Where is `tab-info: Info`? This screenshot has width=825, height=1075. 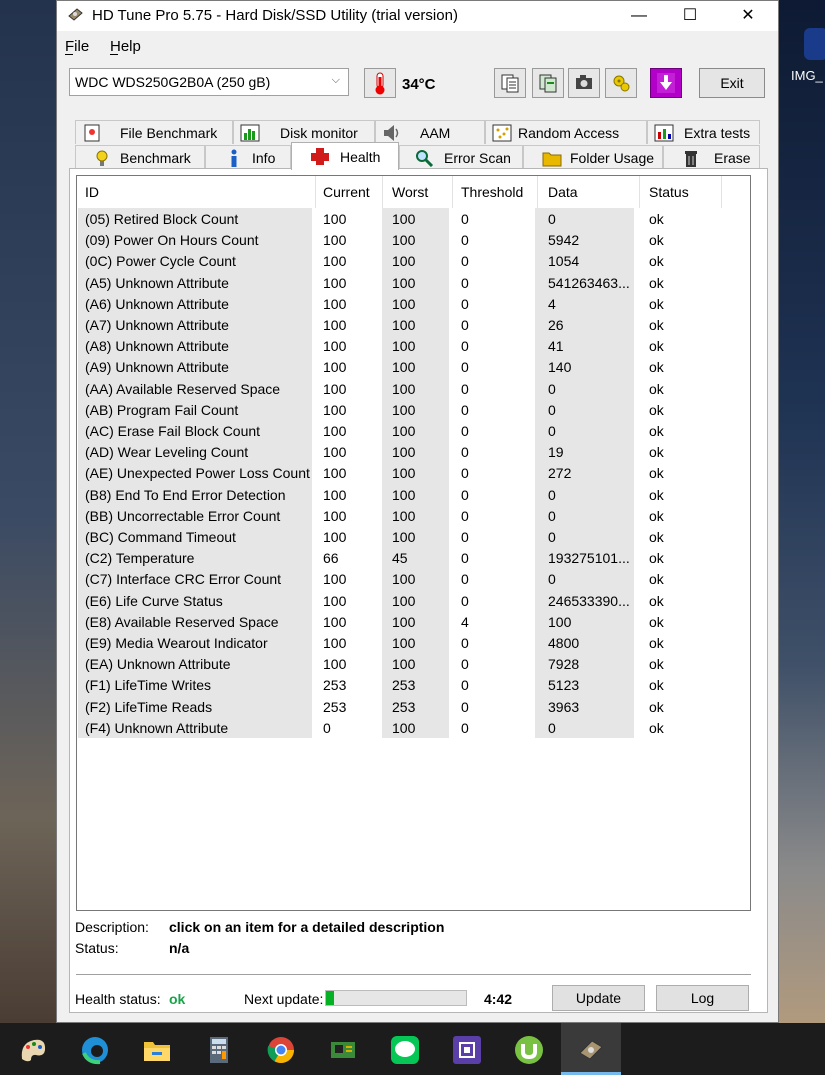 tab-info: Info is located at coordinates (248, 157).